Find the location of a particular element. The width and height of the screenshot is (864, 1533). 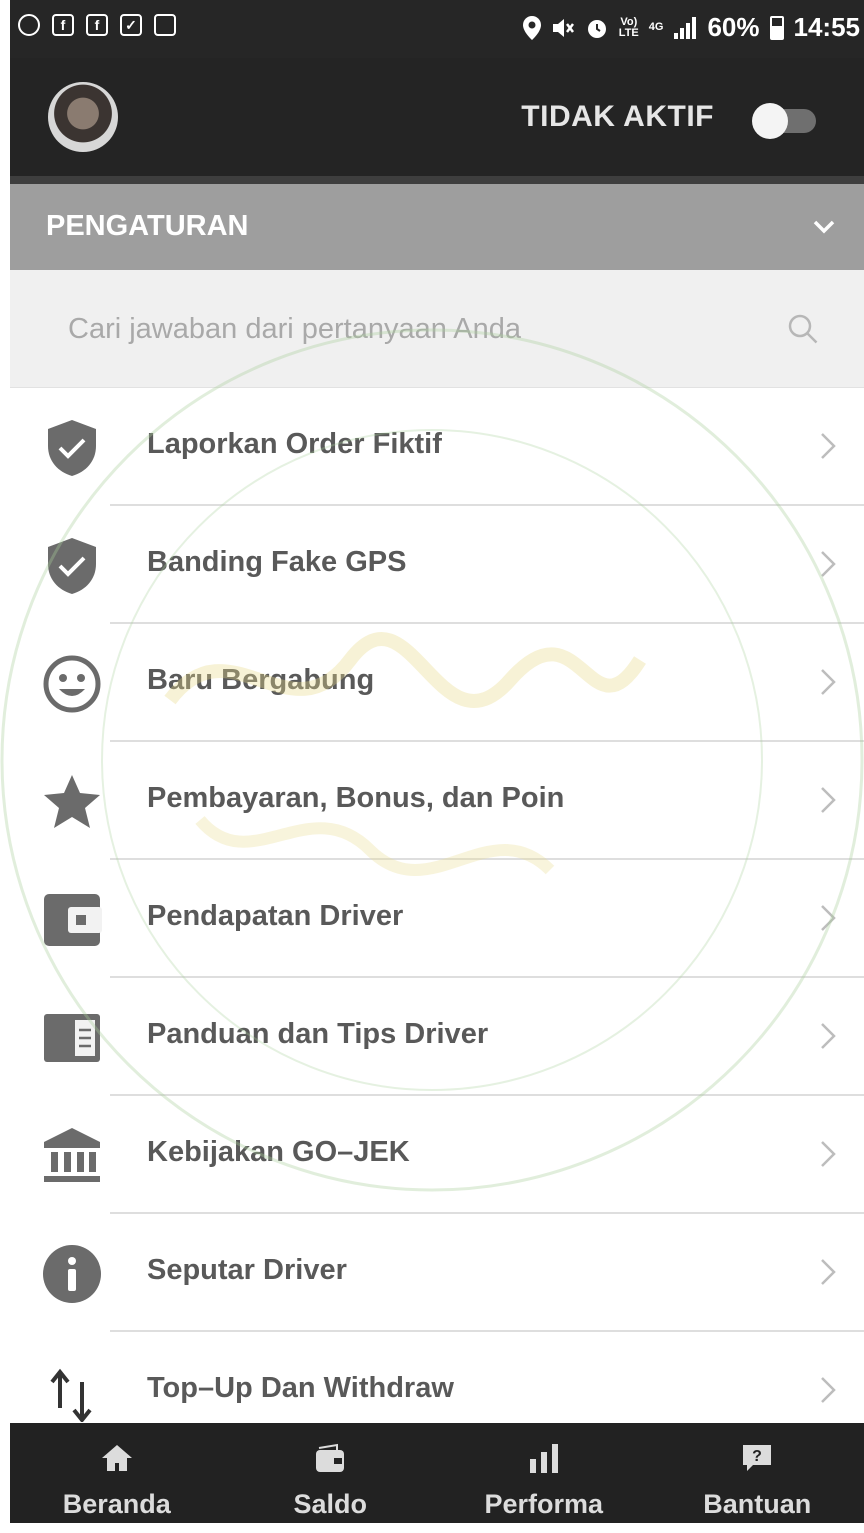

menu-item-banding-fake-gps: Banding Fake GPS is located at coordinates (437, 565).